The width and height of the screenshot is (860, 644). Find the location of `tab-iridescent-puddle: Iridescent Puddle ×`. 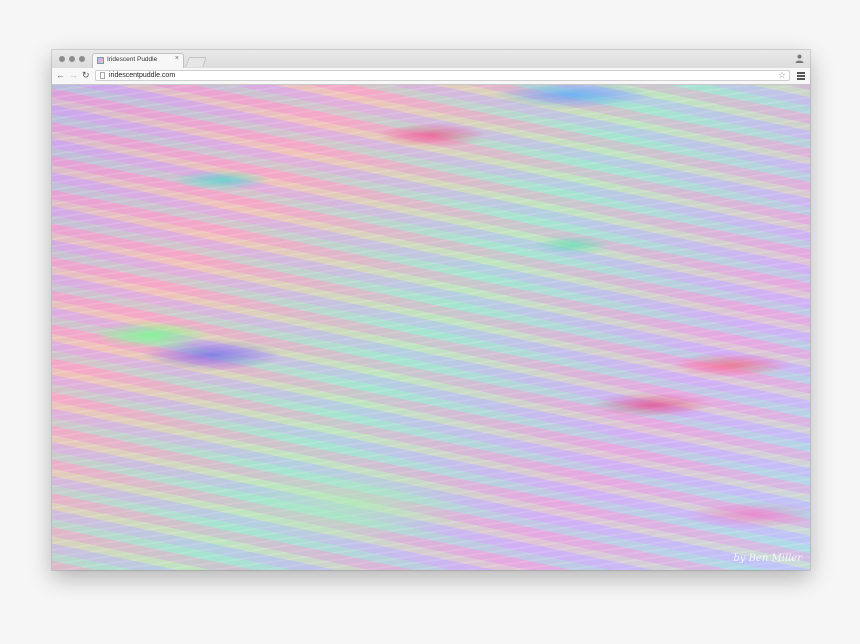

tab-iridescent-puddle: Iridescent Puddle × is located at coordinates (138, 60).